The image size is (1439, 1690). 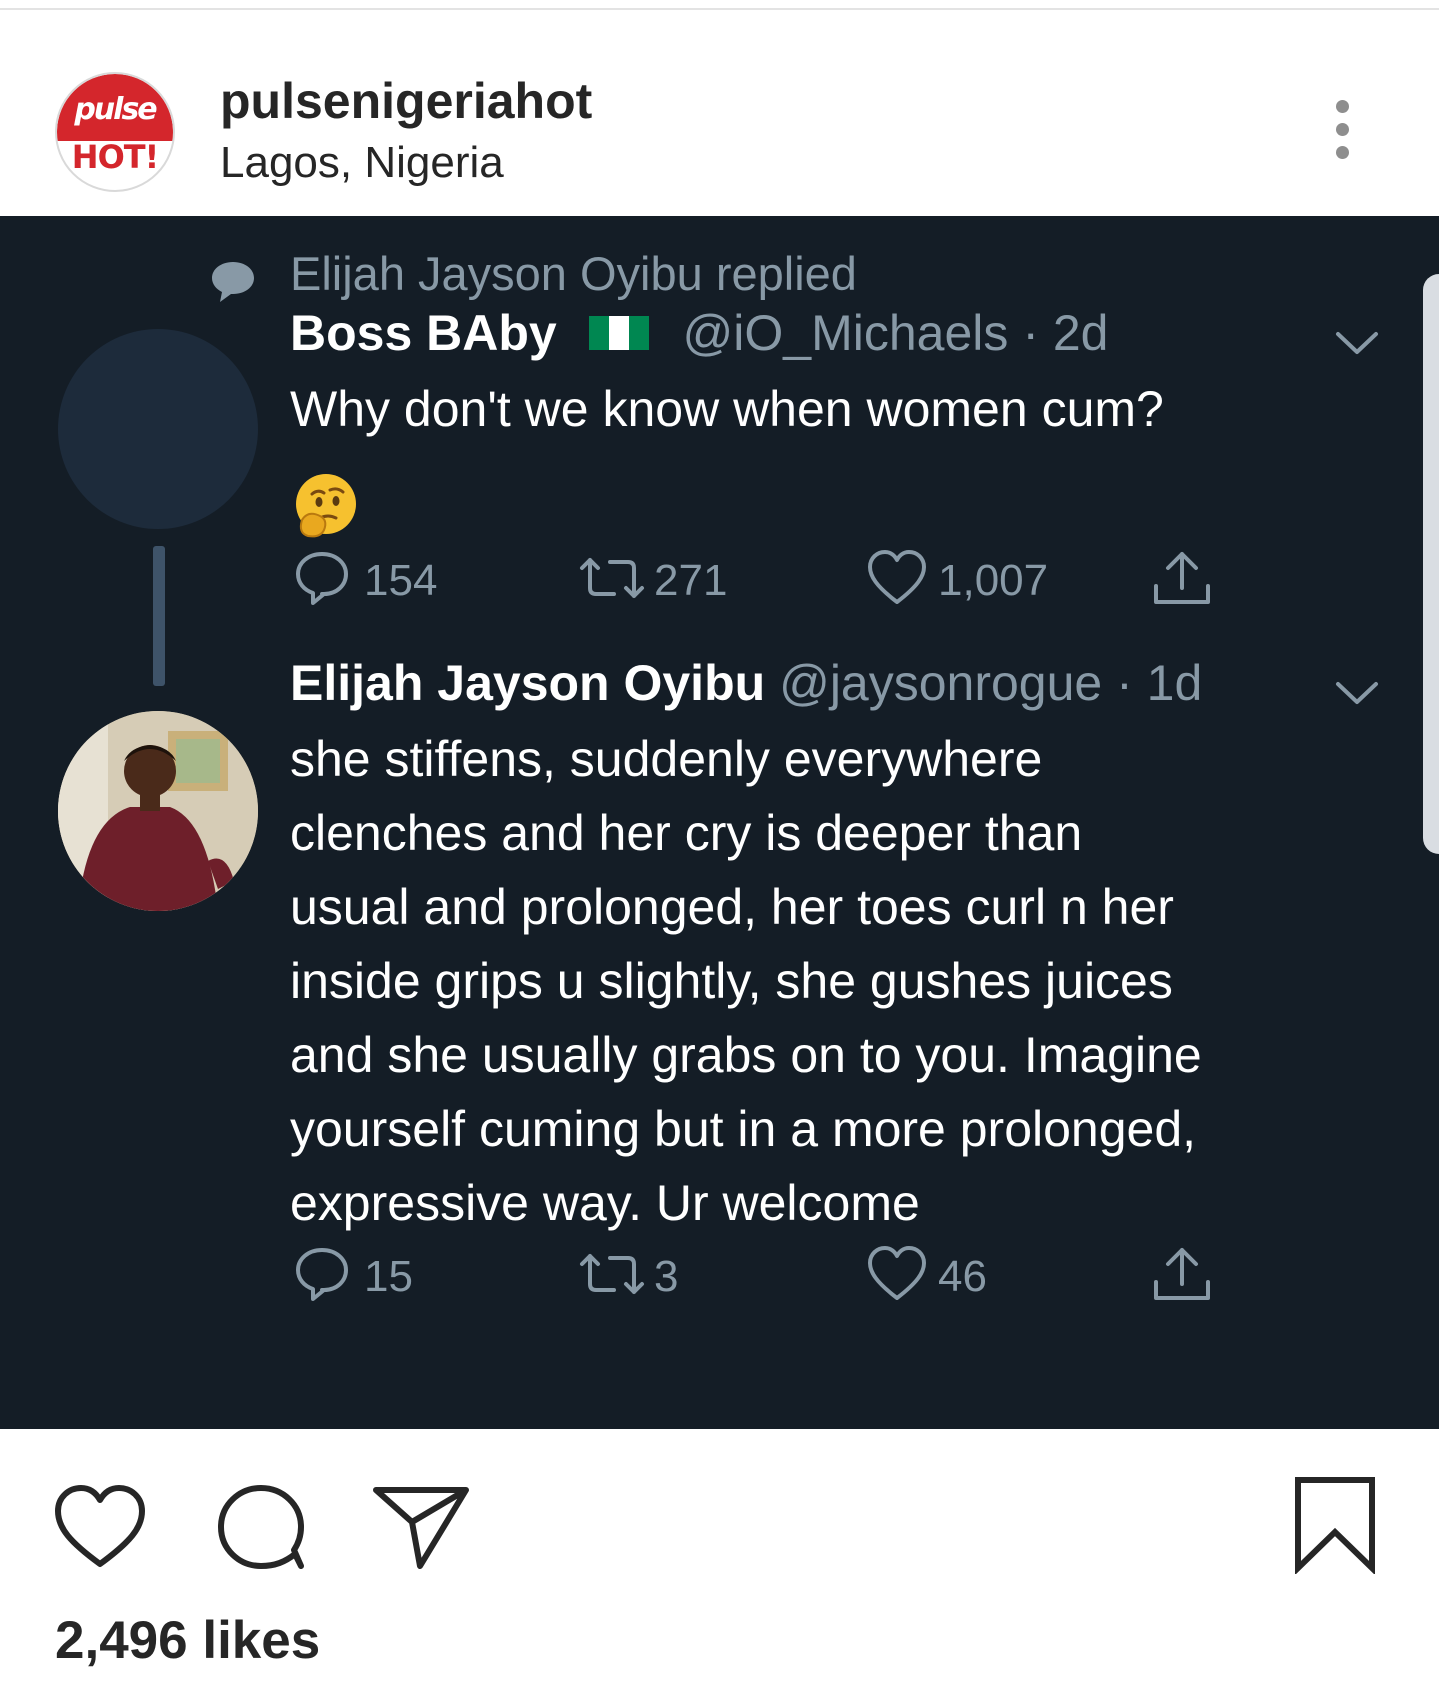 What do you see at coordinates (326, 506) in the screenshot?
I see `thinking-face-emoji` at bounding box center [326, 506].